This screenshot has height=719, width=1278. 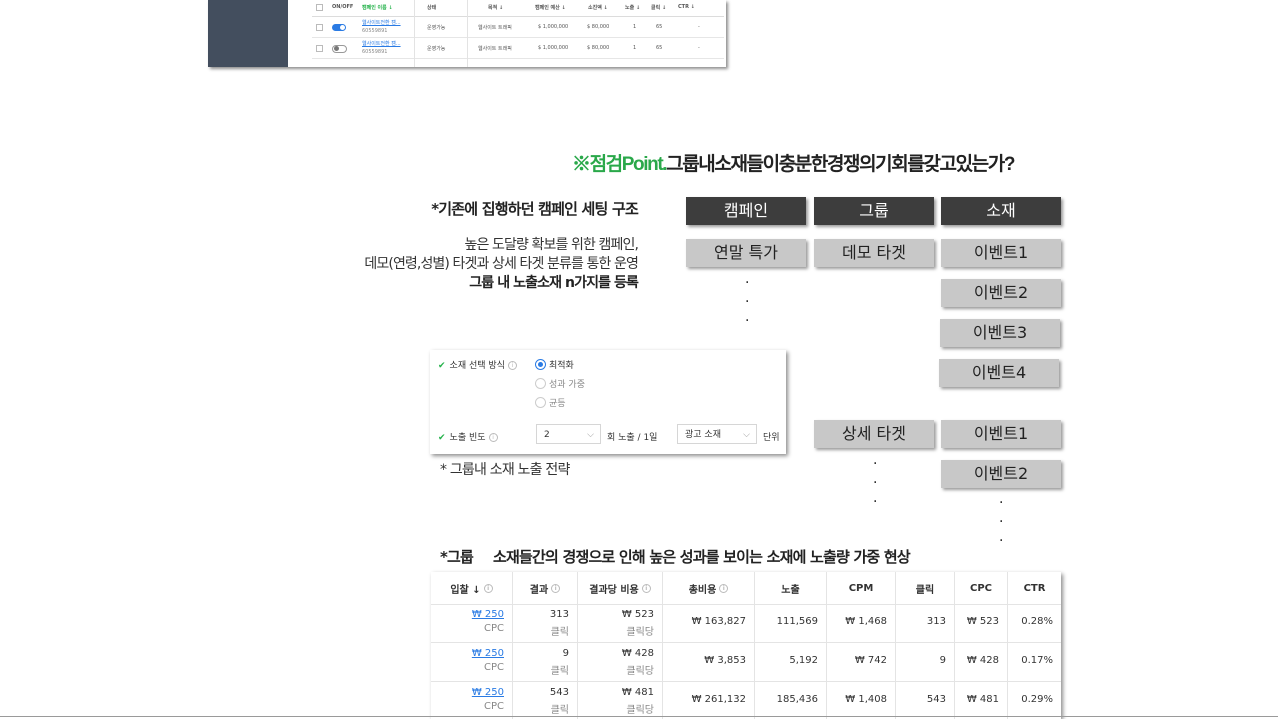 What do you see at coordinates (981, 588) in the screenshot?
I see `header-cpc: CPC` at bounding box center [981, 588].